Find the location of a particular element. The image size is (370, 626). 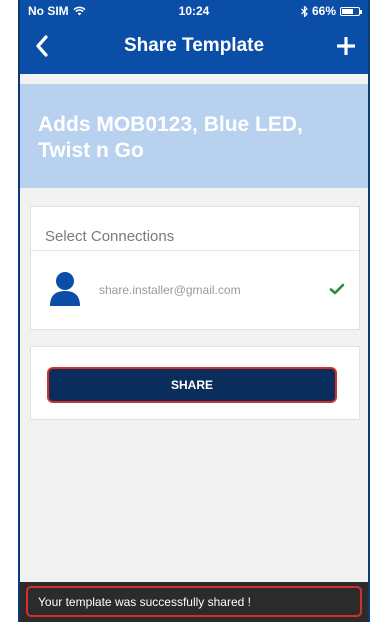

status-right: 66% is located at coordinates (331, 11).